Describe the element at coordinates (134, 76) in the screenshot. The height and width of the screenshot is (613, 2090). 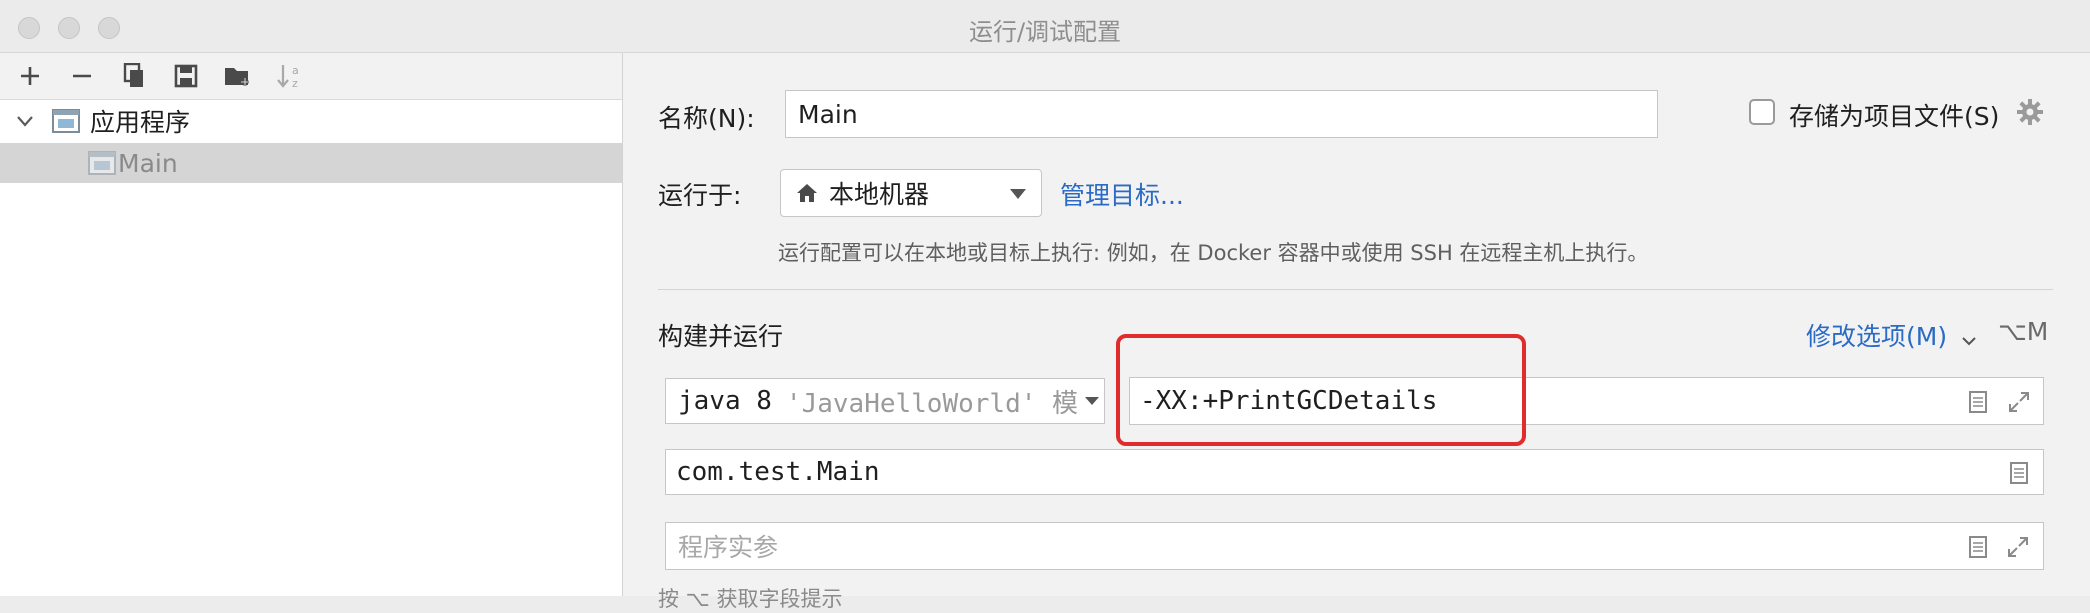
I see `copy-icon` at that location.